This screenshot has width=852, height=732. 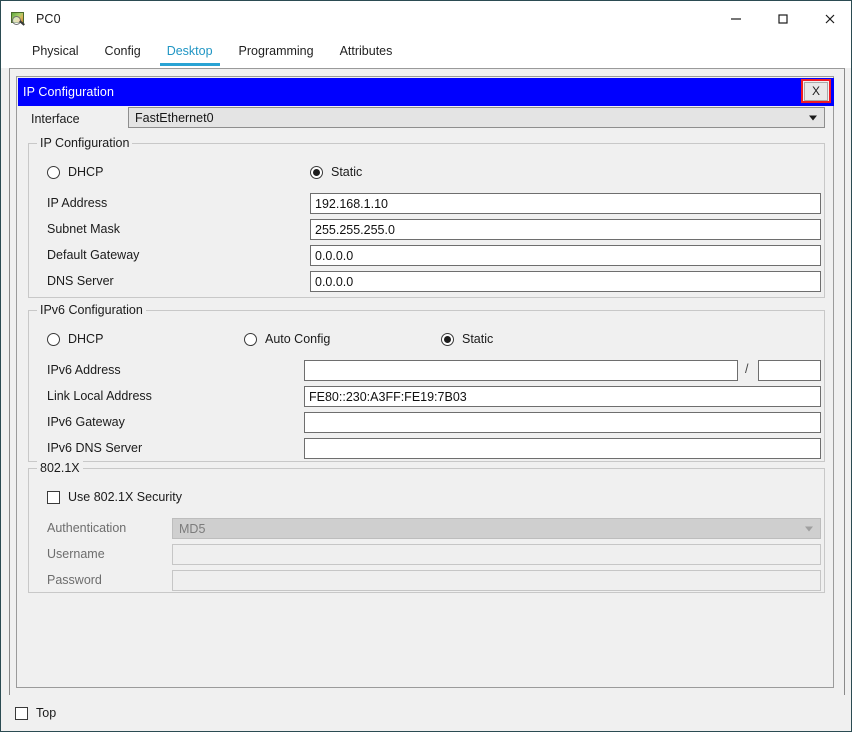 I want to click on tab-programming: Programming, so click(x=276, y=51).